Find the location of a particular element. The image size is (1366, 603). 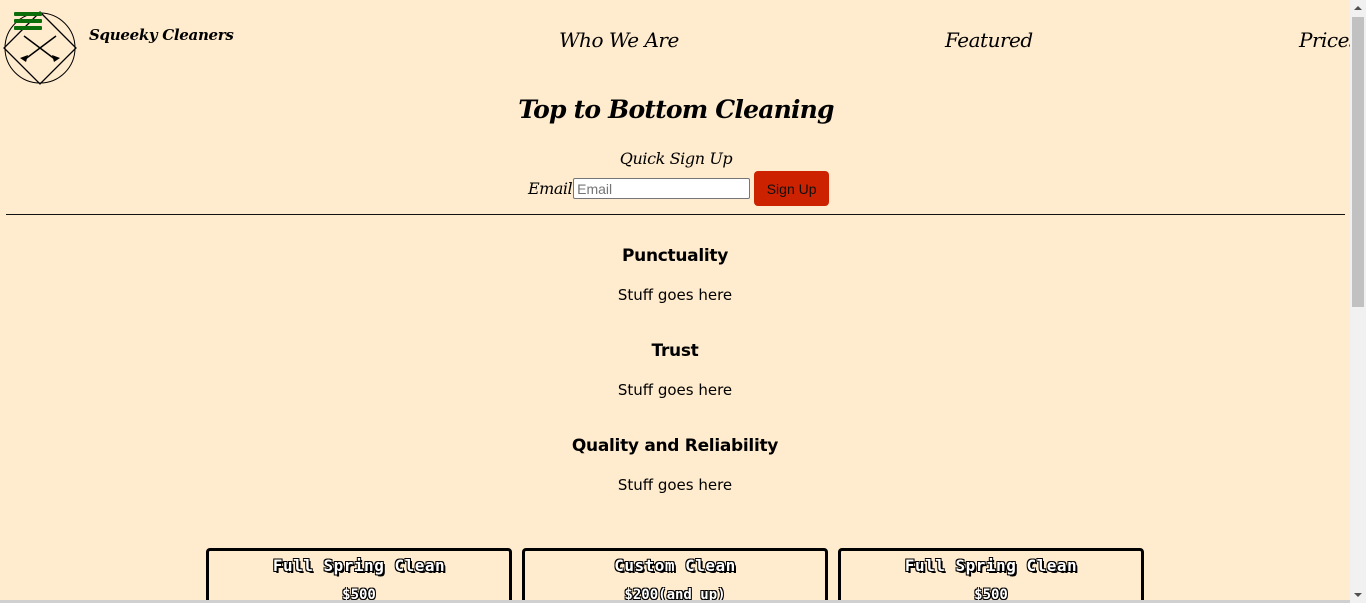

email-label: Email is located at coordinates (550, 188).